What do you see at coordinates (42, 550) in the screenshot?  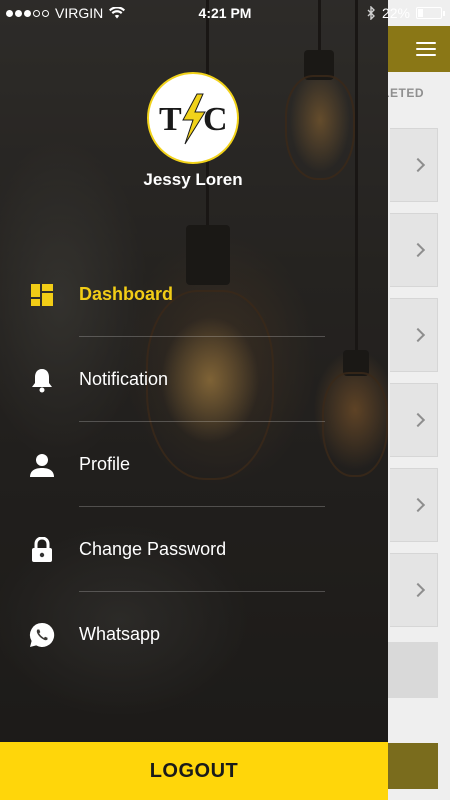 I see `lock-icon` at bounding box center [42, 550].